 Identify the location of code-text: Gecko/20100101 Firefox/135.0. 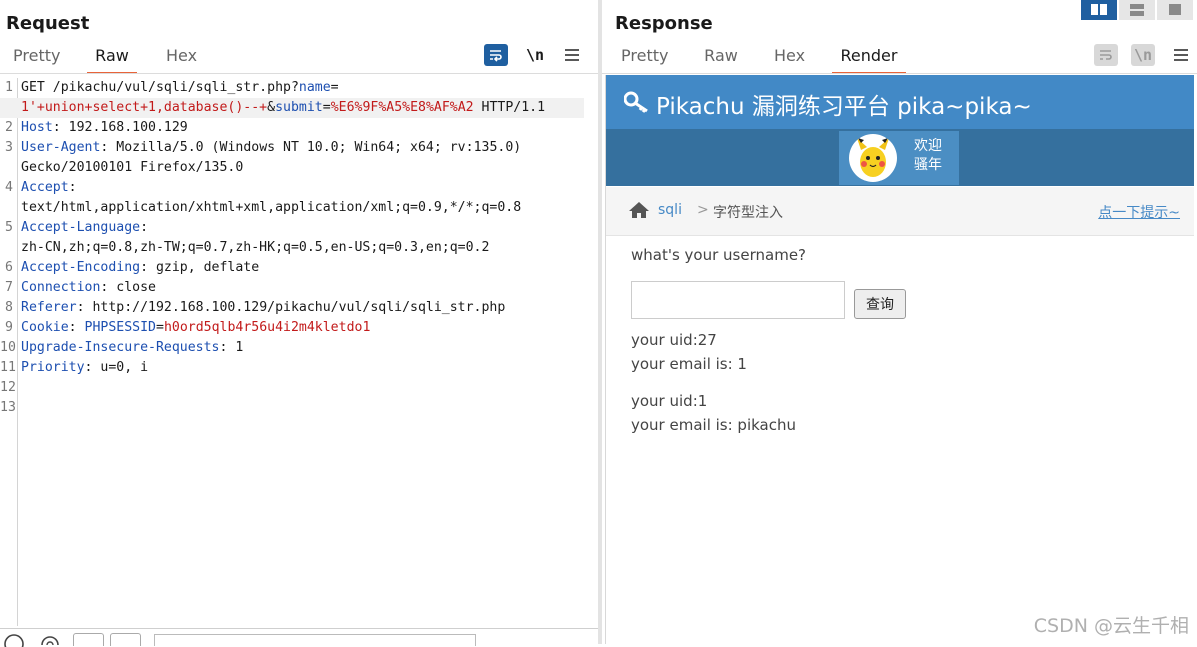
(132, 167).